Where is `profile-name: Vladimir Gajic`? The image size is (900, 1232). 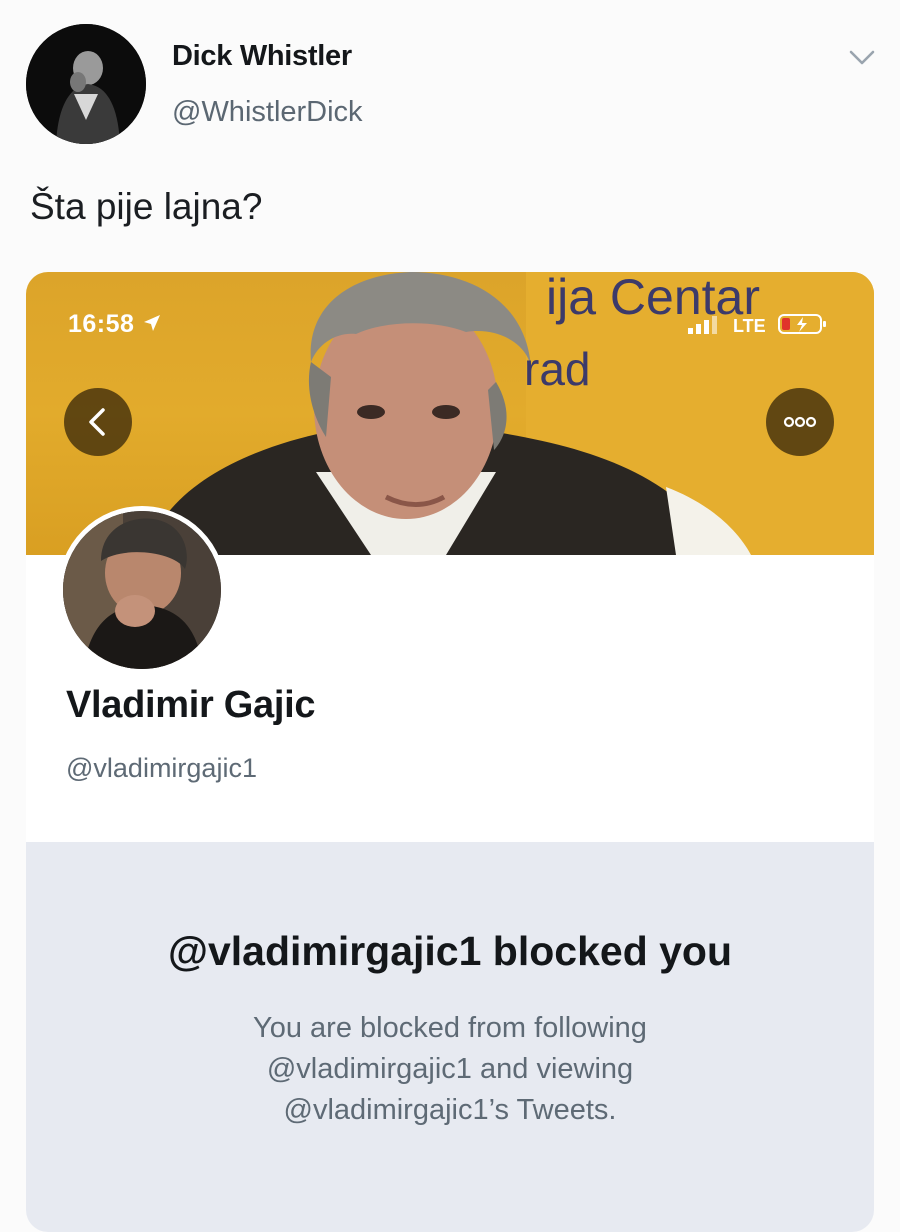
profile-name: Vladimir Gajic is located at coordinates (191, 705).